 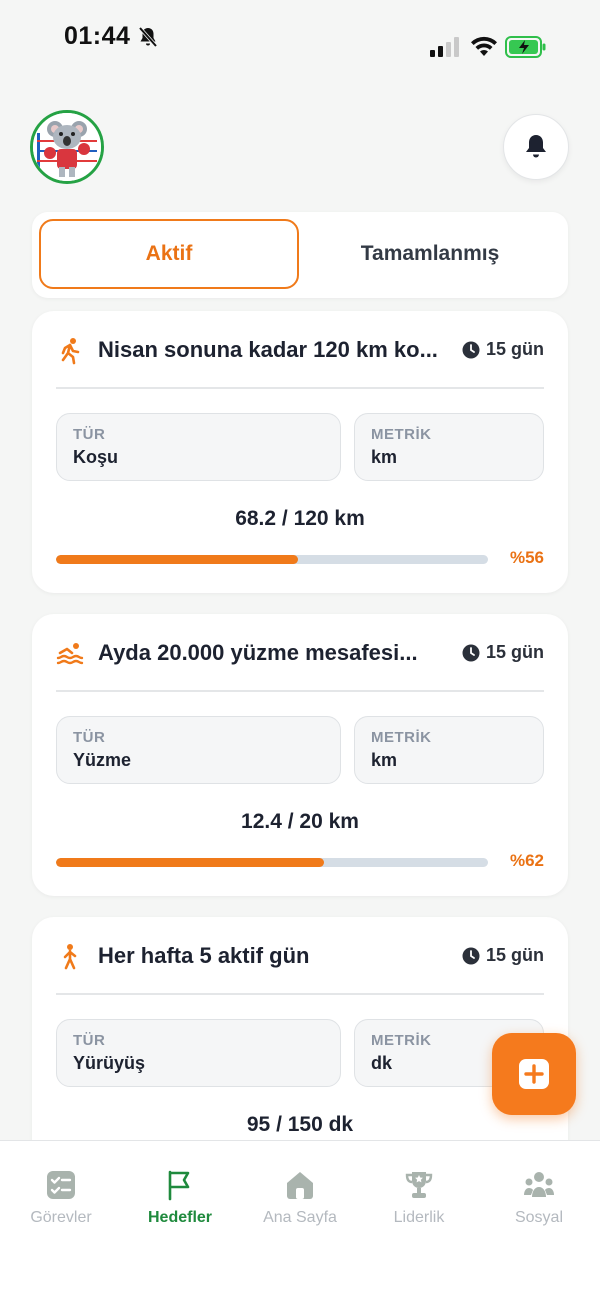 I want to click on cellular-signal-icon, so click(x=444, y=47).